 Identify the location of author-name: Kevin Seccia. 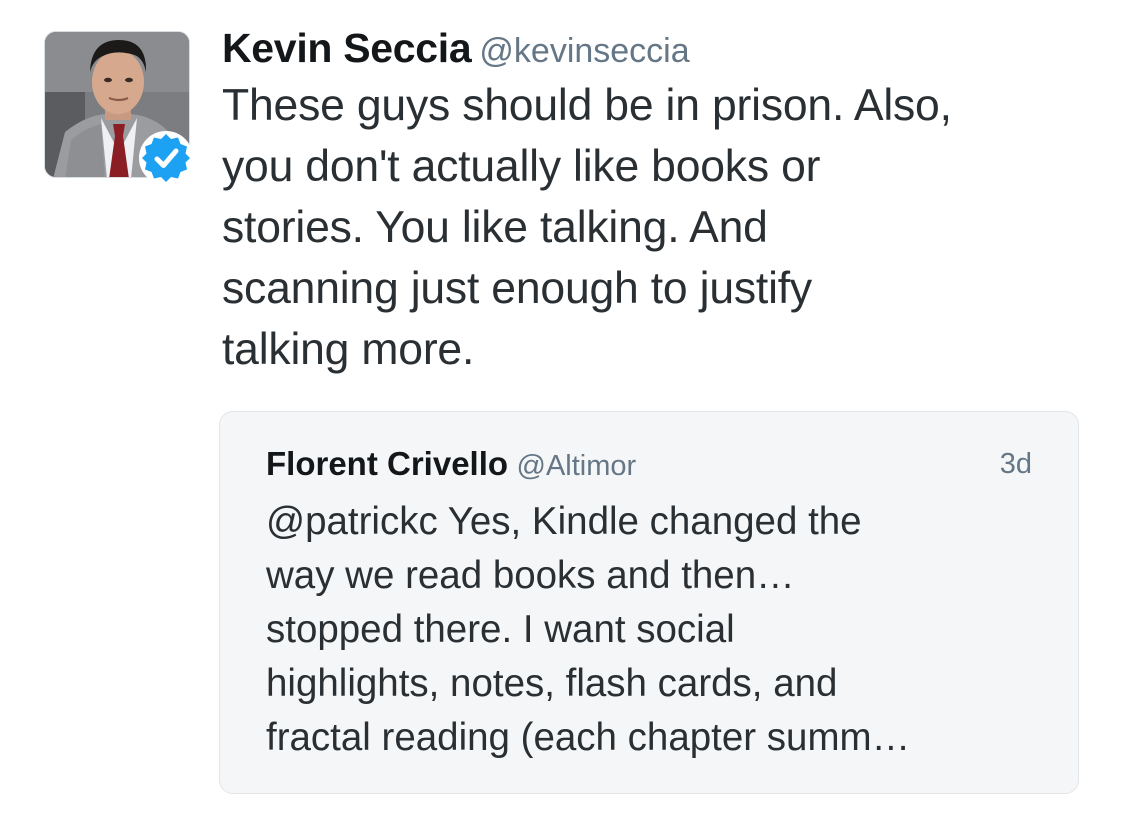
(347, 48).